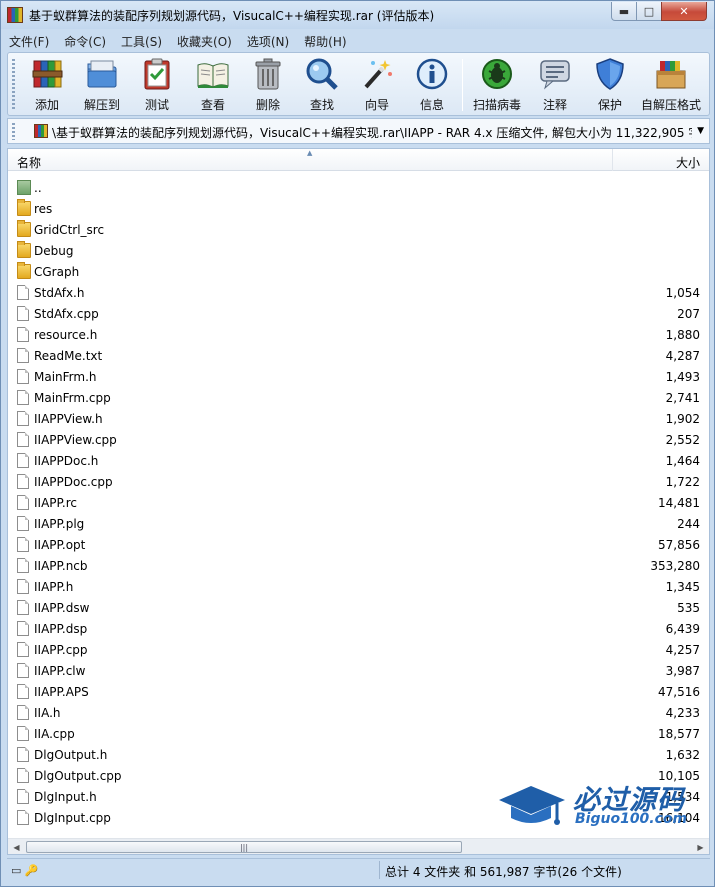 The height and width of the screenshot is (887, 715). Describe the element at coordinates (496, 105) in the screenshot. I see `scan-virus-label: 扫描病毒` at that location.